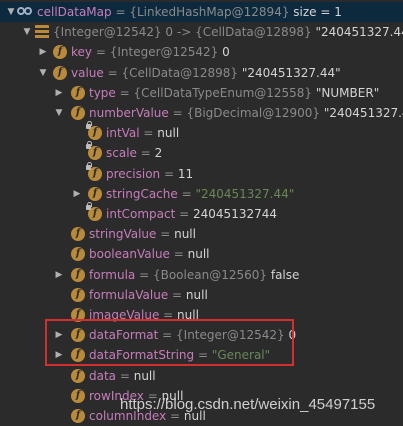 This screenshot has width=403, height=426. I want to click on tree-row: ▶ f dataFormat = {Integer@12542} 0, so click(201, 335).